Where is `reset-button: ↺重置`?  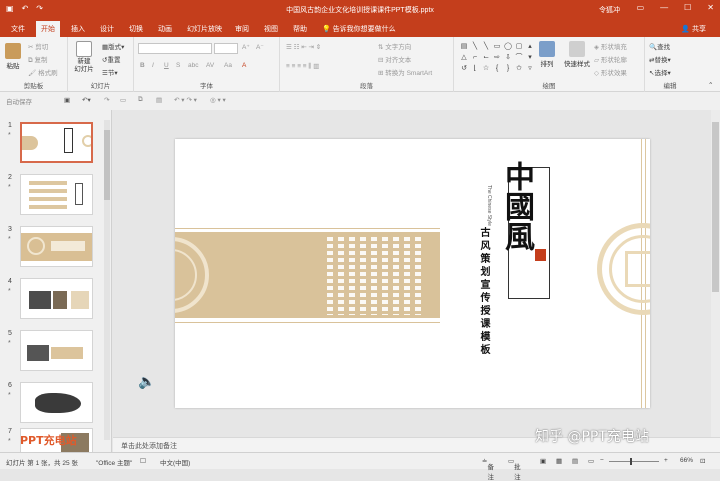
reset-button: ↺重置 is located at coordinates (111, 59).